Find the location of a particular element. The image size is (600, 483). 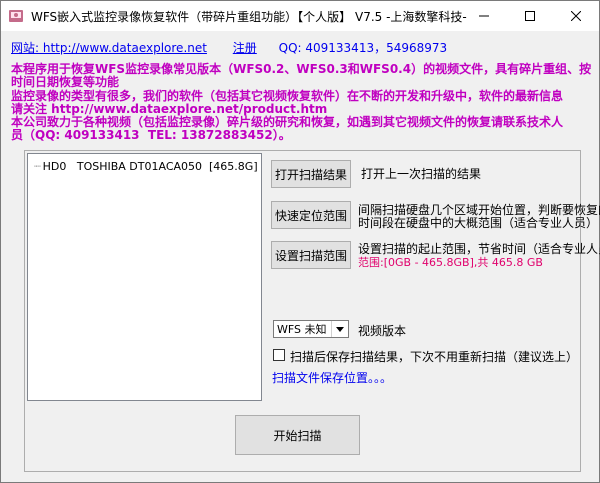

video-version-label: 视频版本 is located at coordinates (382, 331).